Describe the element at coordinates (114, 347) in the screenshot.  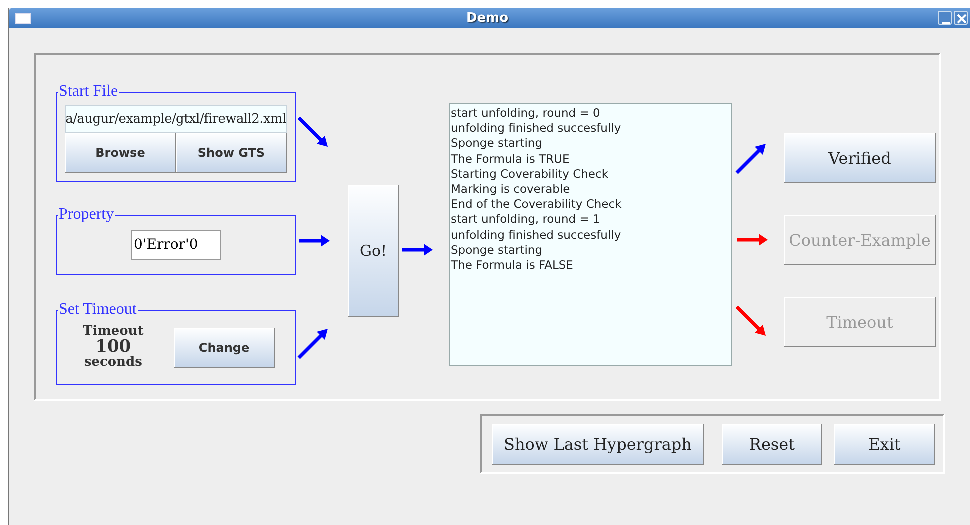
I see `timeout-value: 100` at that location.